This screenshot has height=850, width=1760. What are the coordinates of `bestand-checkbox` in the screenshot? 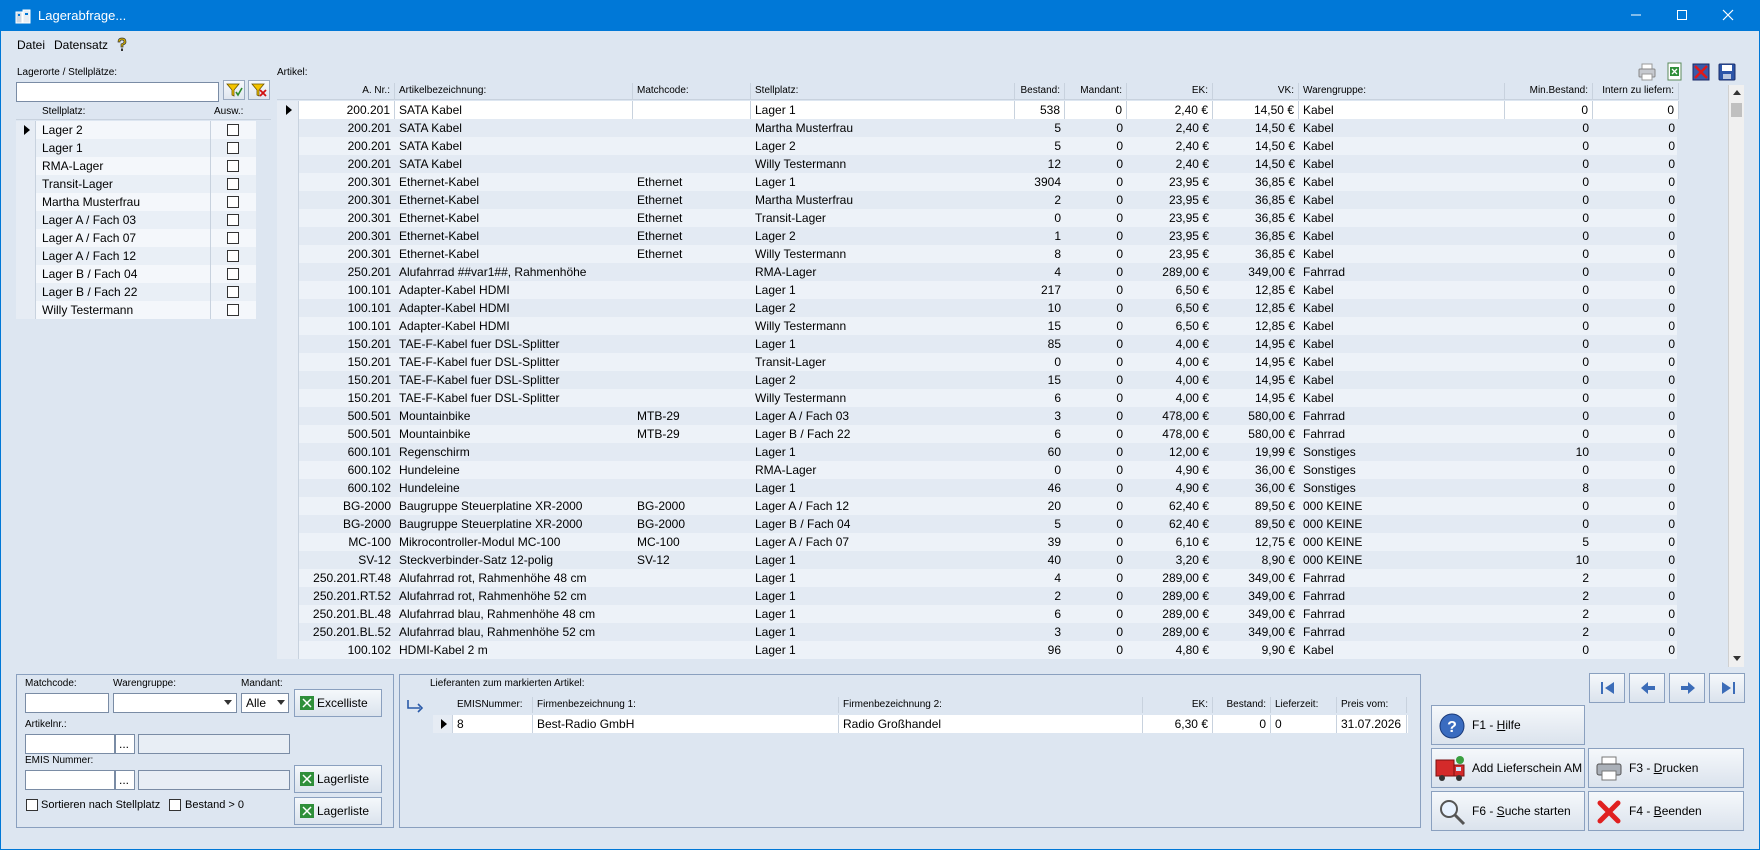 It's located at (175, 805).